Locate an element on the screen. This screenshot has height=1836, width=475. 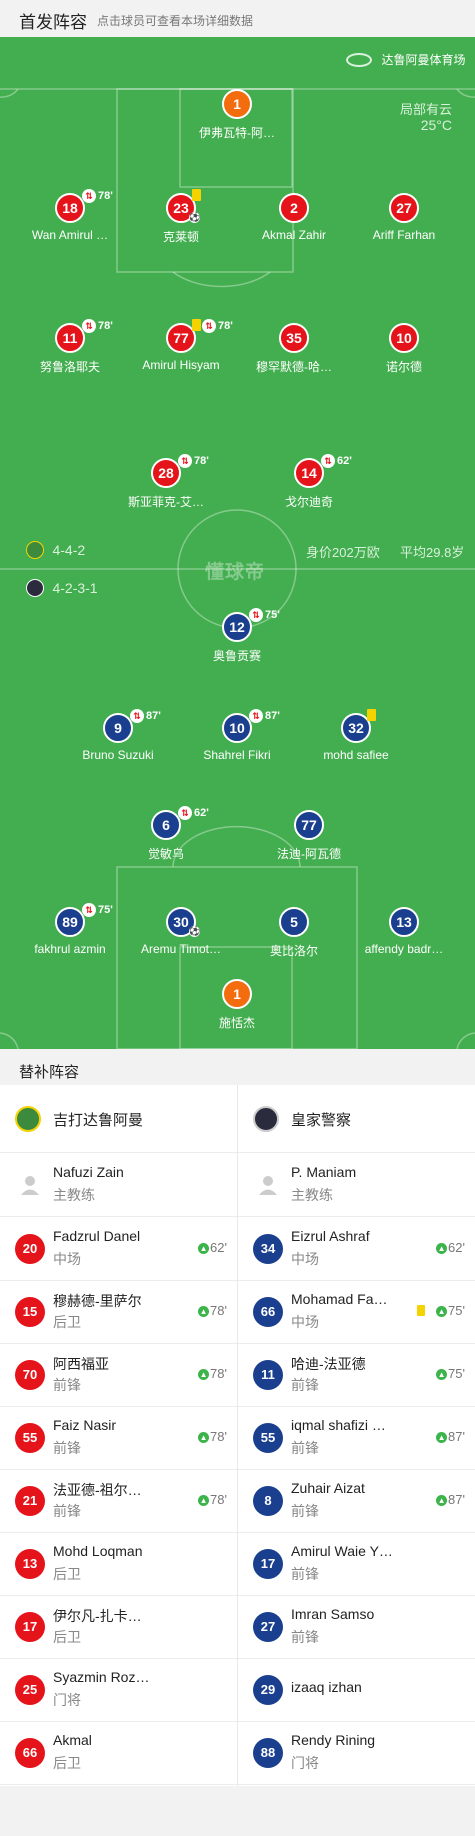
sub-in-info: ▲ 78' is located at coordinates (212, 1373).